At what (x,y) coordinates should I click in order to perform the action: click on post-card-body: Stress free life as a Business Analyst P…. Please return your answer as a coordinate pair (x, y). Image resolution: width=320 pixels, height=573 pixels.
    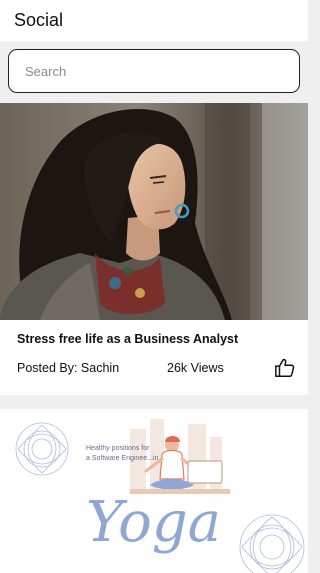
    Looking at the image, I should click on (154, 357).